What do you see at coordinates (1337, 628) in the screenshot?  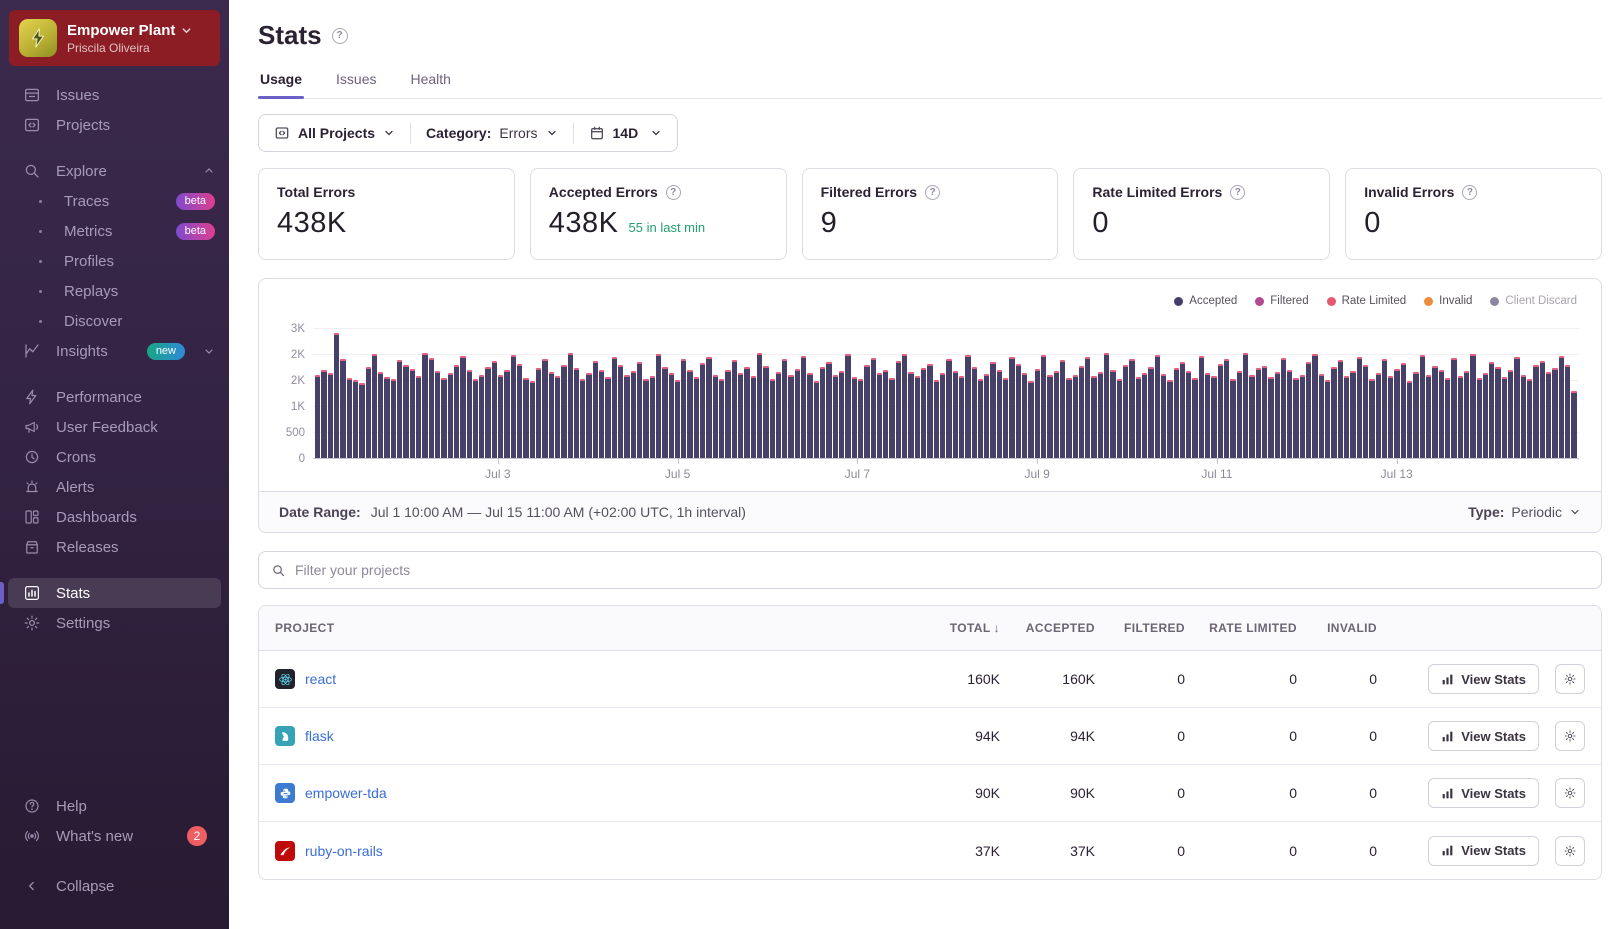 I see `col-invalid: INVALID` at bounding box center [1337, 628].